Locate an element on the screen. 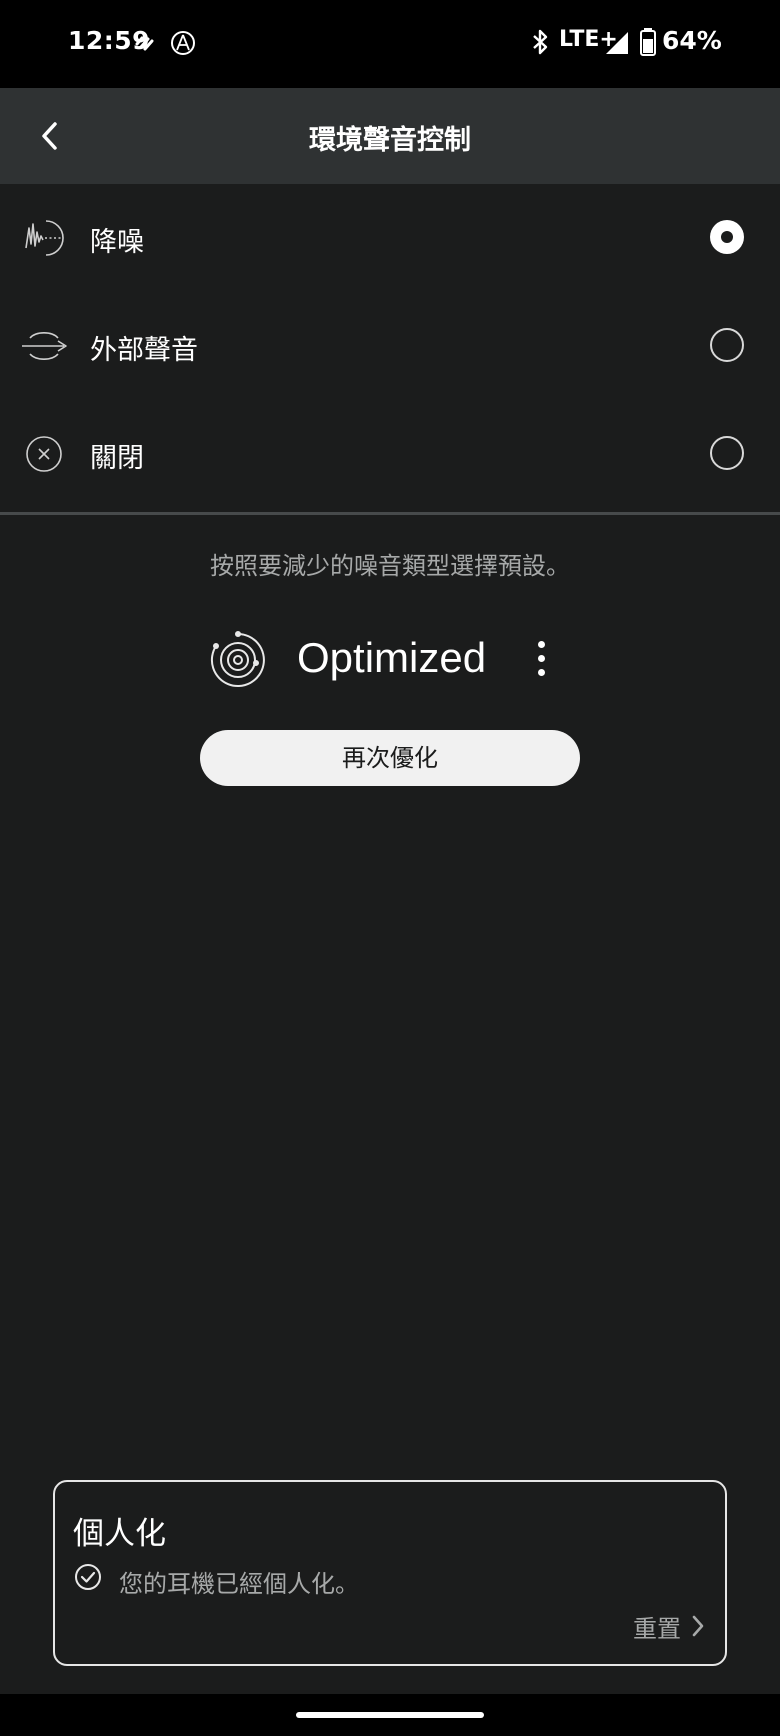  more-options-button is located at coordinates (541, 658).